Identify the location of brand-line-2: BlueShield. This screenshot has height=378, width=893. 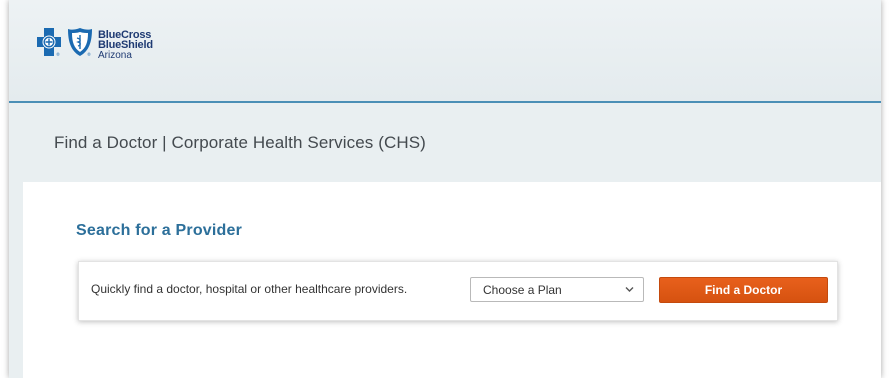
(125, 45).